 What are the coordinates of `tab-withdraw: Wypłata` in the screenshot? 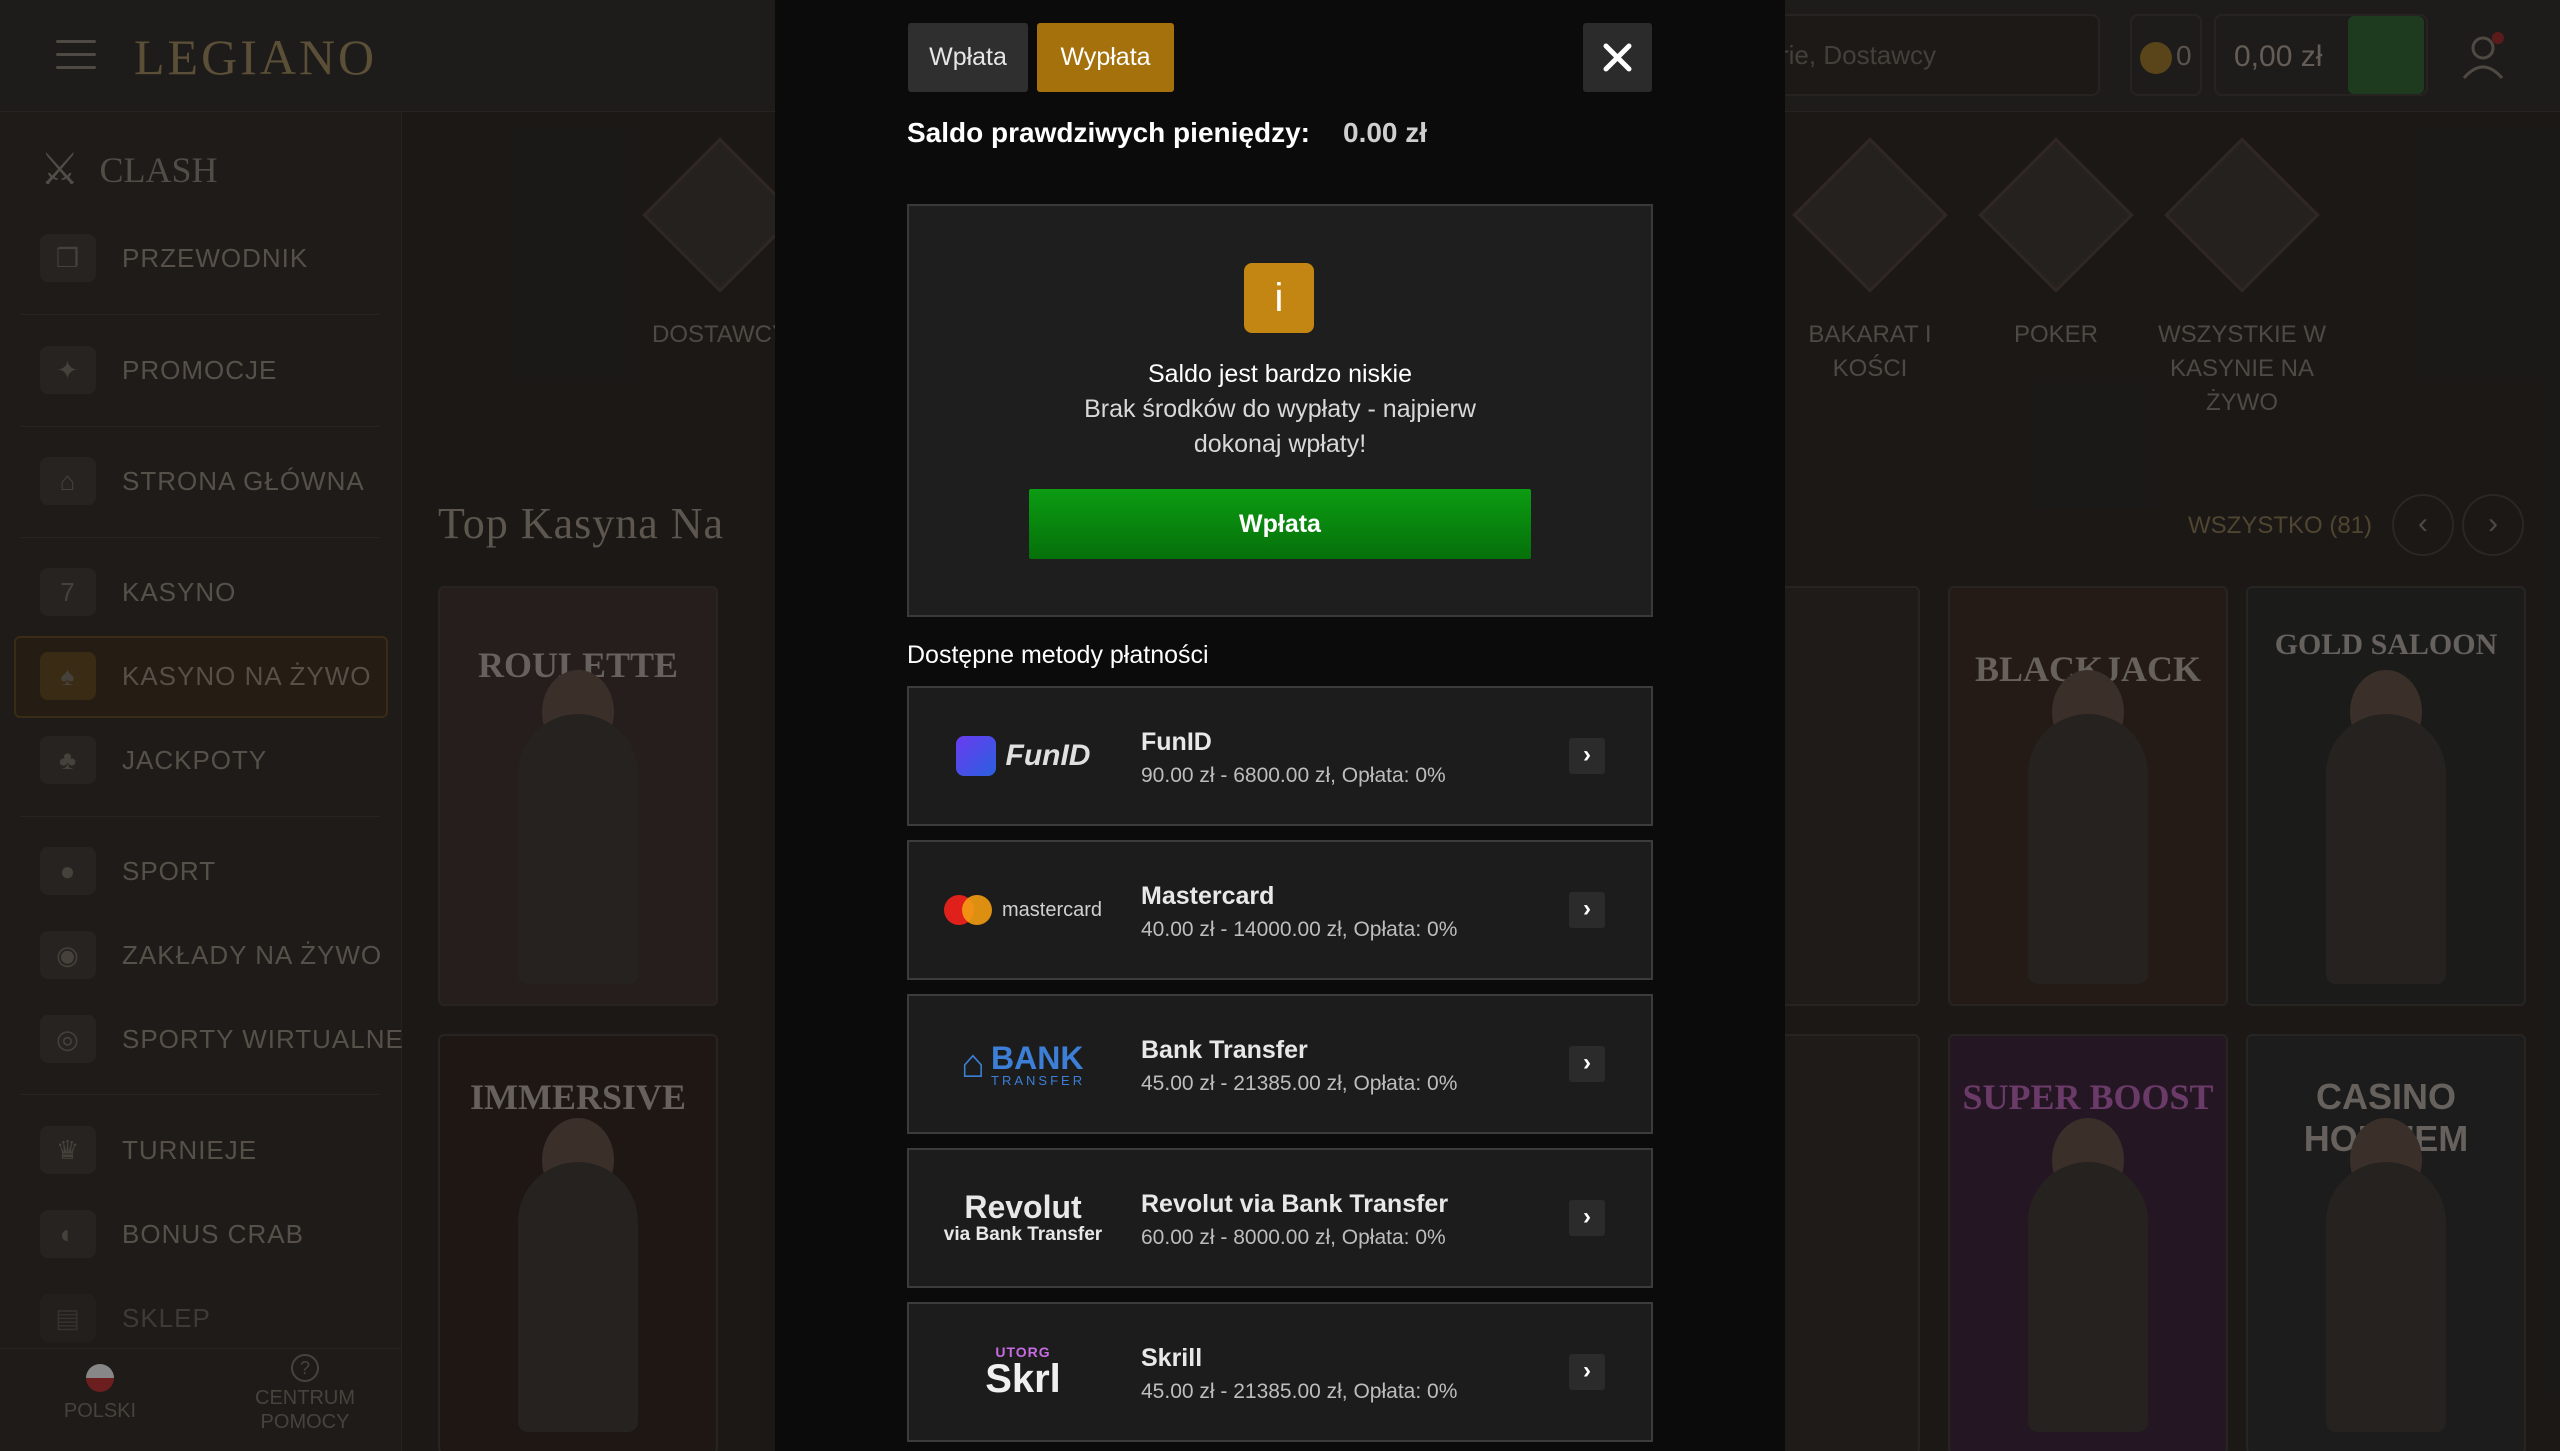 It's located at (1105, 57).